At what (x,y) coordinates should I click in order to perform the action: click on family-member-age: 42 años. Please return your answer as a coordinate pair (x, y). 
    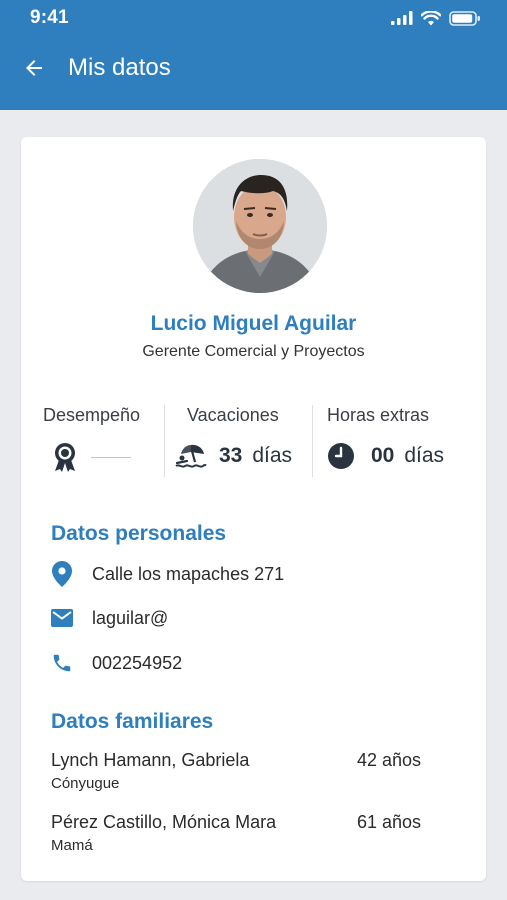
    Looking at the image, I should click on (389, 760).